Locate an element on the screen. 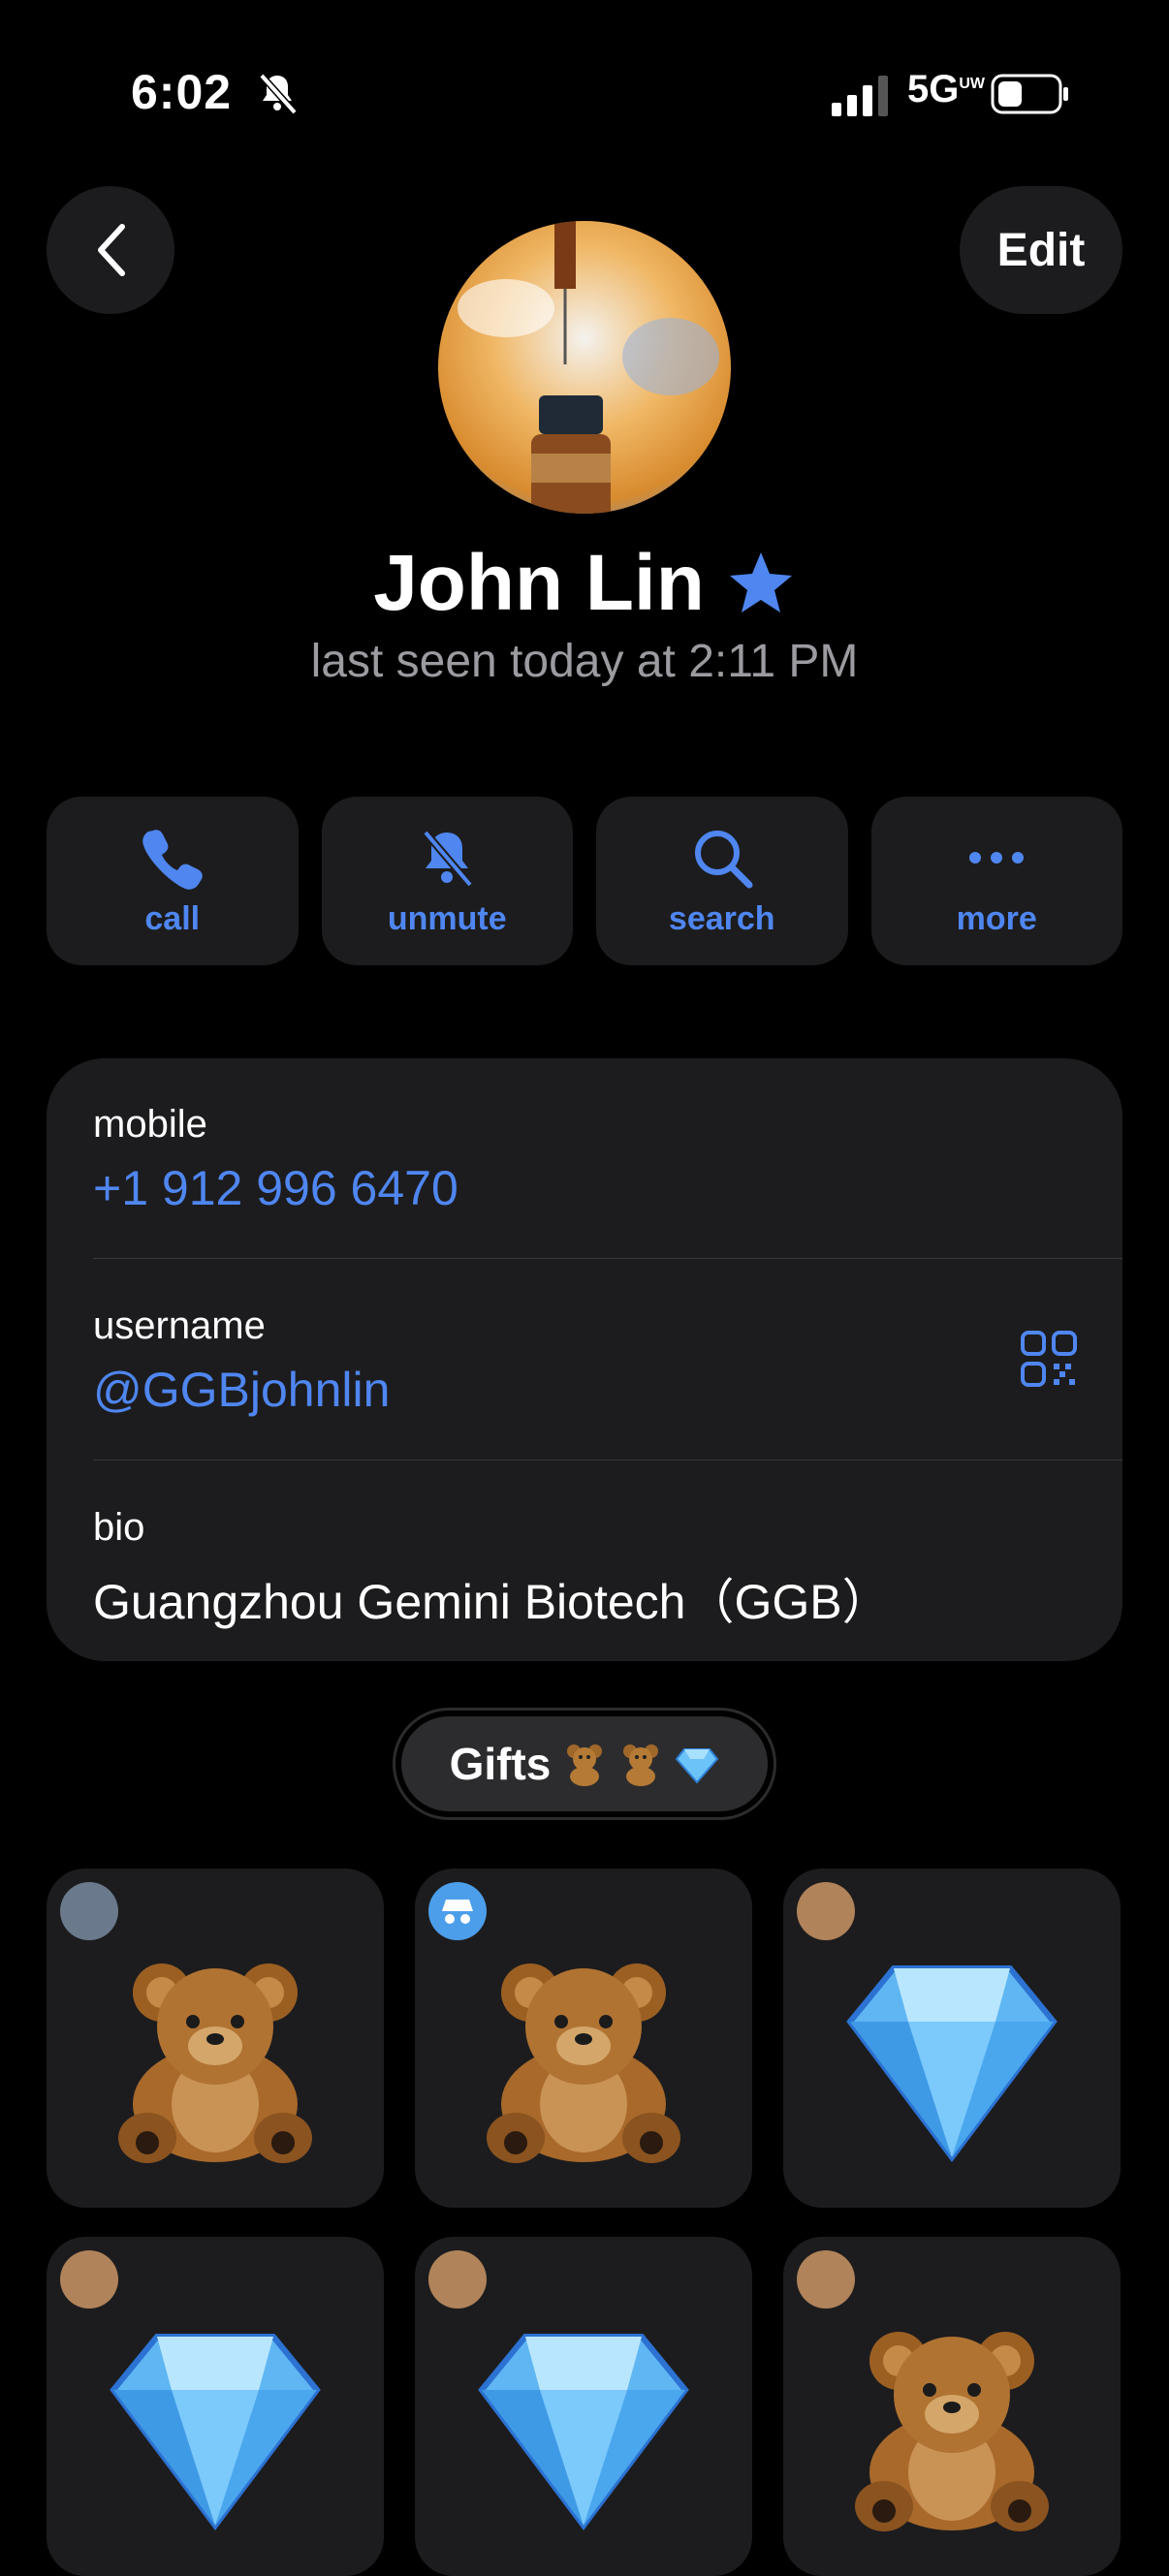 The height and width of the screenshot is (2576, 1169). more-button: more is located at coordinates (996, 881).